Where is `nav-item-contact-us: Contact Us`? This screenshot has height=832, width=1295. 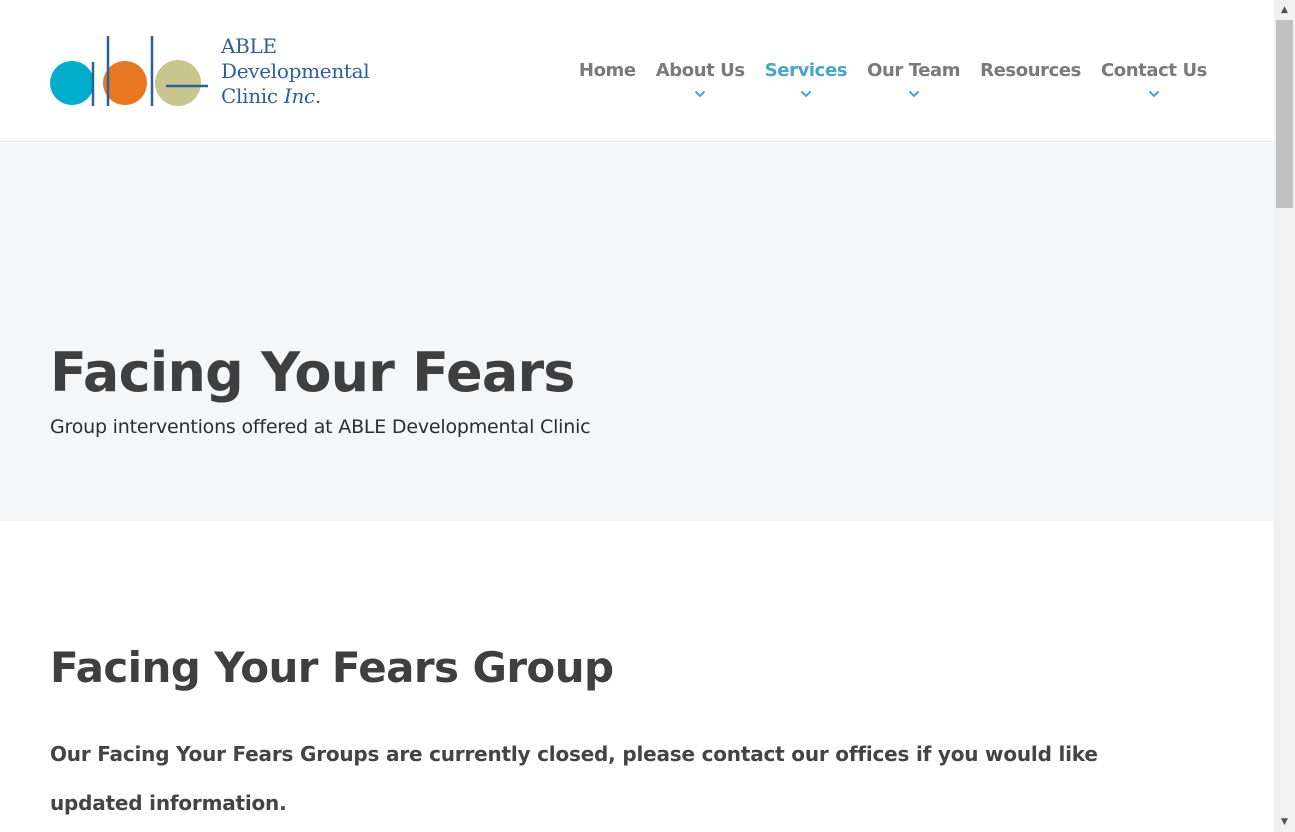
nav-item-contact-us: Contact Us is located at coordinates (1154, 80).